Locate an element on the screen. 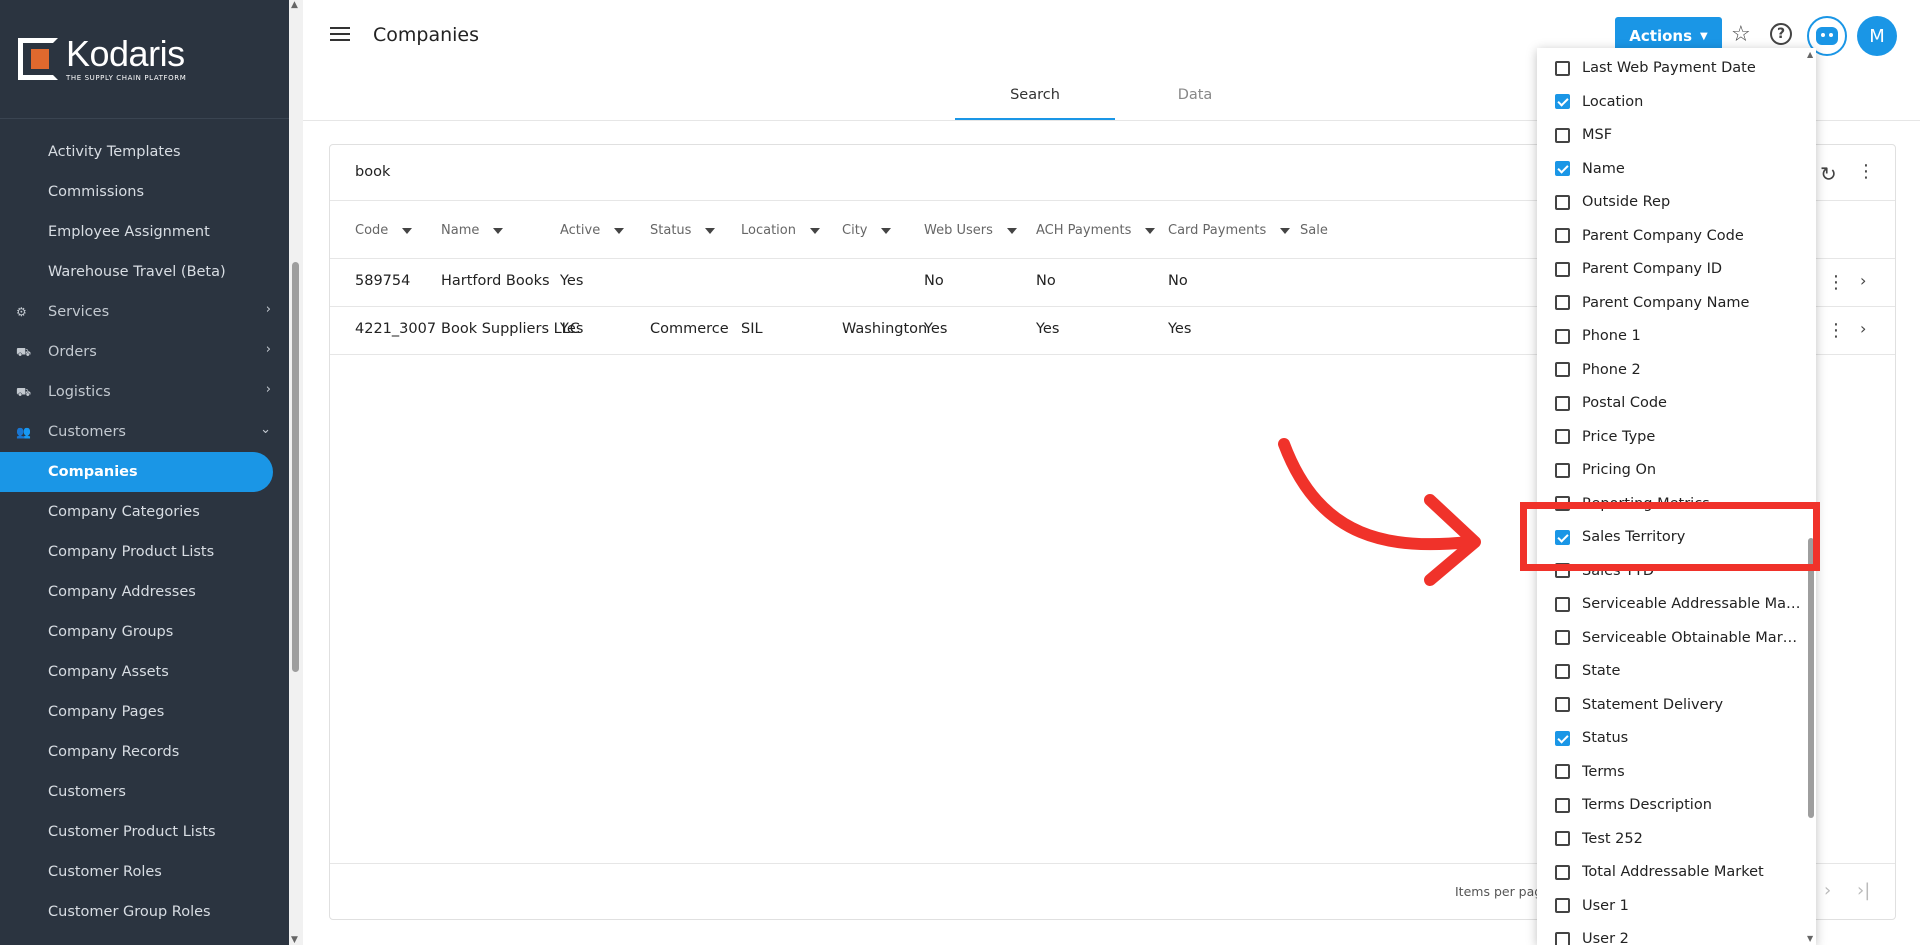 This screenshot has height=945, width=1920. sidebar-item-company-categories: Company Categories is located at coordinates (144, 512).